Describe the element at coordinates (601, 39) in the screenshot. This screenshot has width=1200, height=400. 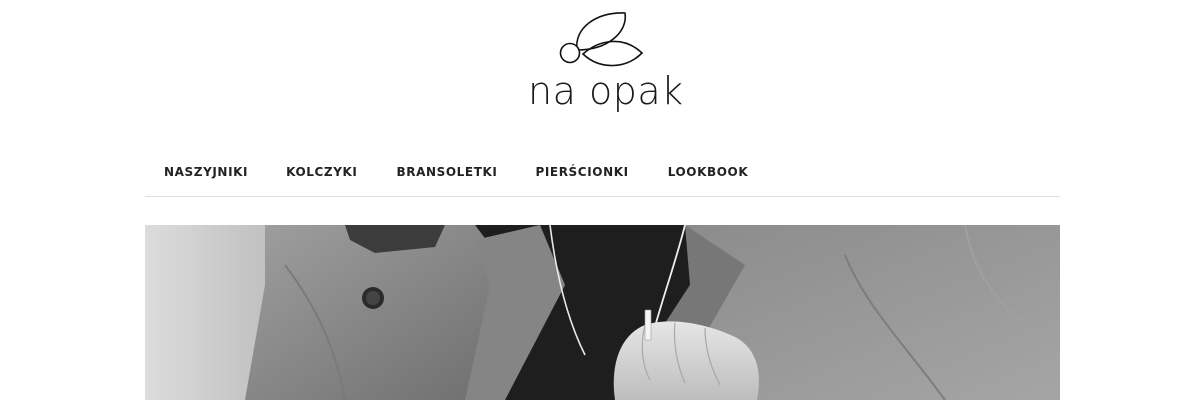
I see `leaf-berry-icon` at that location.